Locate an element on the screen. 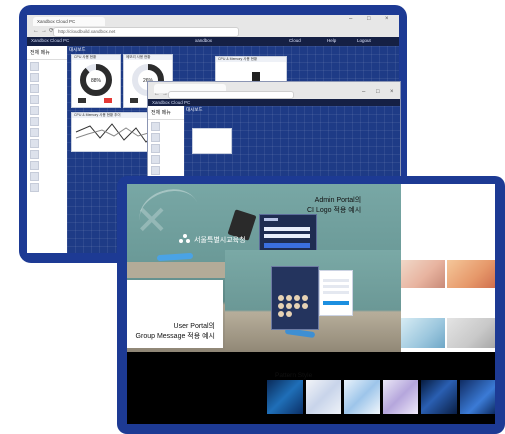 This screenshot has width=505, height=434. cpu-value: 88% is located at coordinates (96, 81).